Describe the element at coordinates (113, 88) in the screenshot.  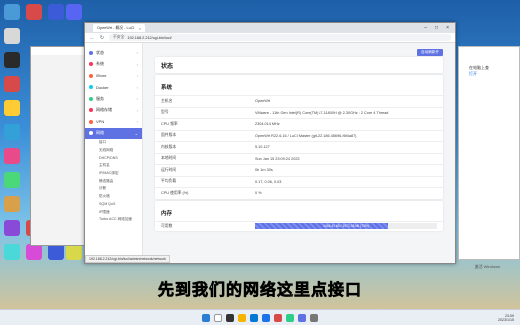
I see `sidebar-item: Docker ›` at that location.